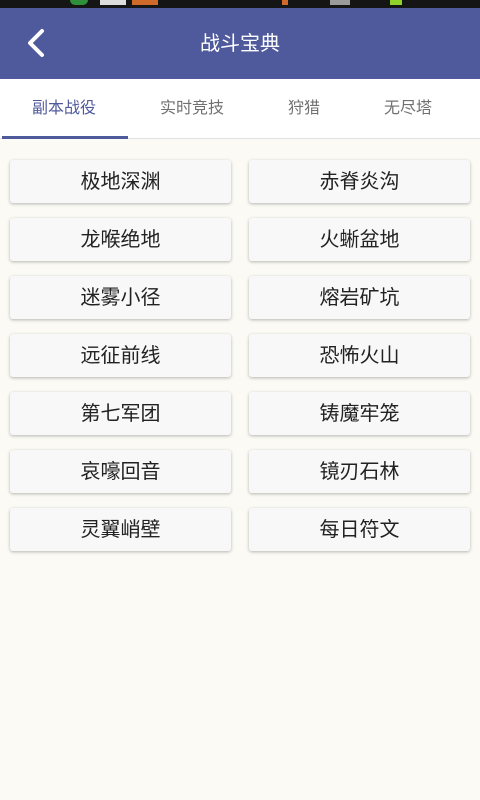  What do you see at coordinates (359, 181) in the screenshot?
I see `dungeon-button: 赤脊炎沟` at bounding box center [359, 181].